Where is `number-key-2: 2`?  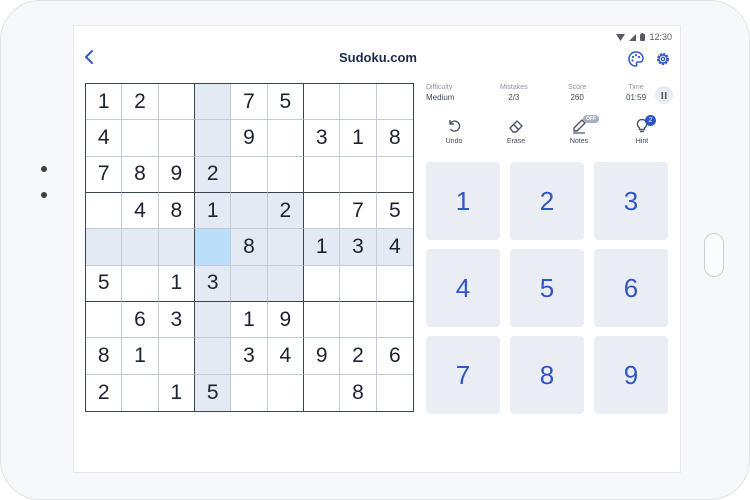
number-key-2: 2 is located at coordinates (547, 201).